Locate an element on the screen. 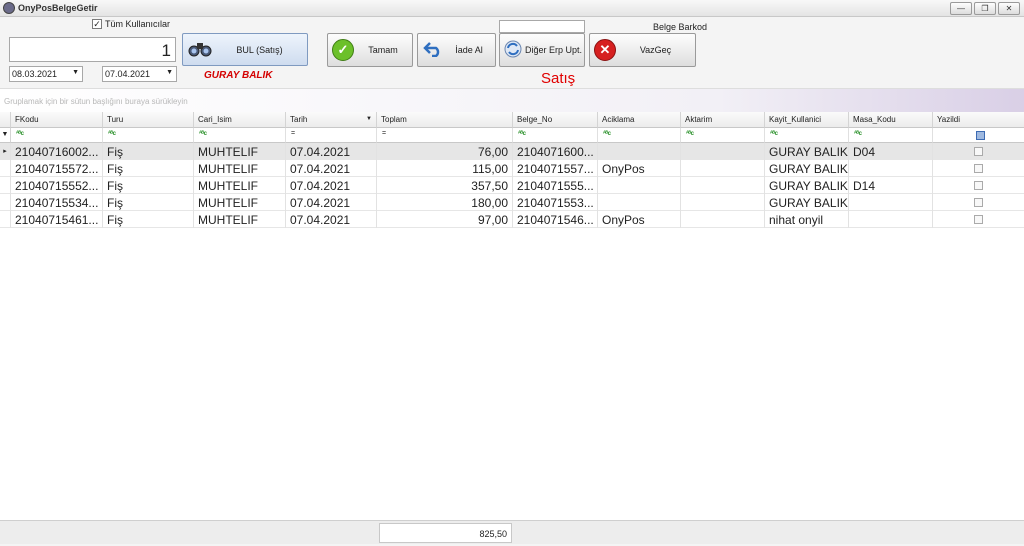  ok-button: ✓ Tamam is located at coordinates (370, 50).